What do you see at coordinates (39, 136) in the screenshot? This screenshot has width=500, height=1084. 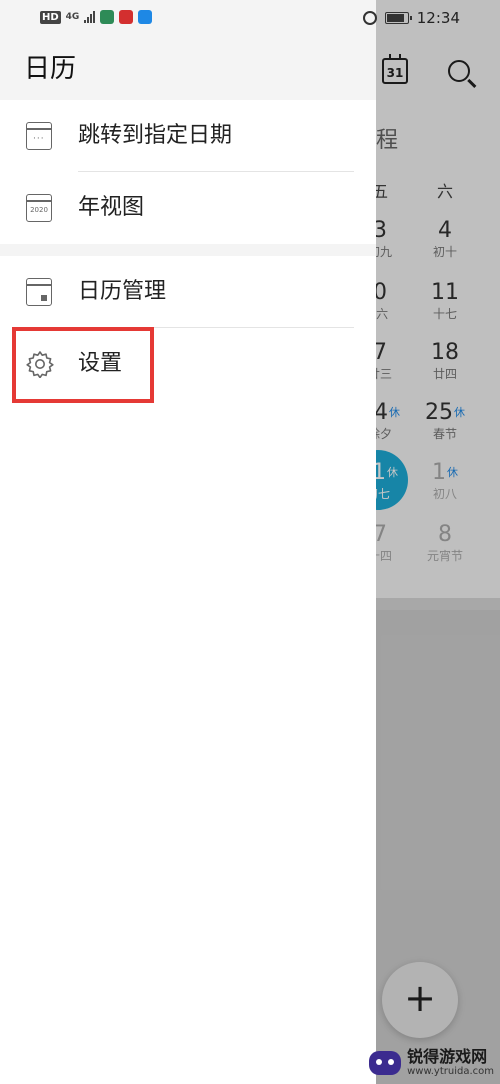 I see `calendar-dots-icon: ···` at bounding box center [39, 136].